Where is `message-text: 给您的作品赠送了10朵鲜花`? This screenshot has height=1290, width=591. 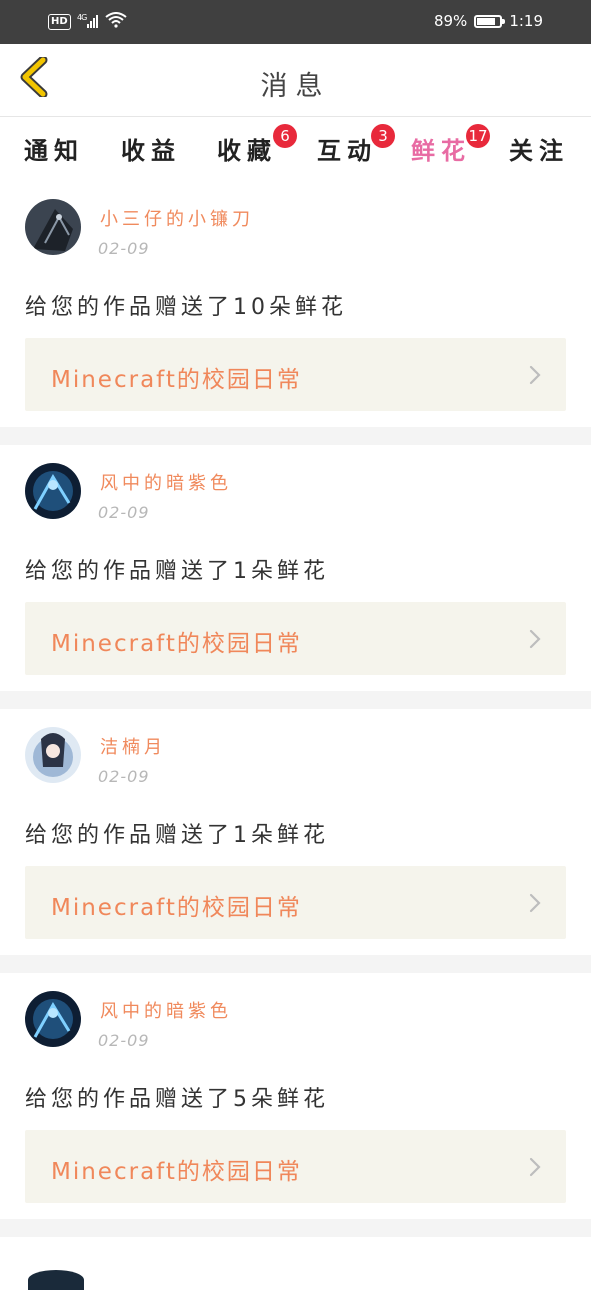
message-text: 给您的作品赠送了10朵鲜花 is located at coordinates (186, 307).